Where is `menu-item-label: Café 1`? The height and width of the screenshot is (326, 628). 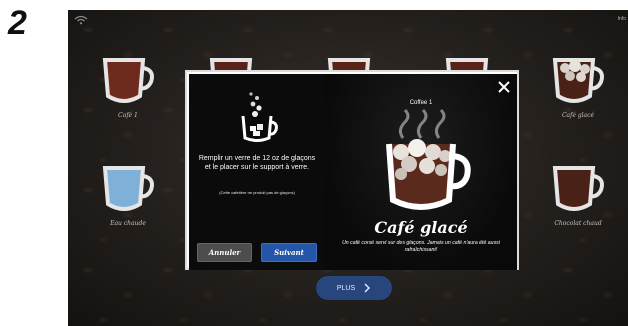
menu-item-label: Café 1 is located at coordinates (128, 115).